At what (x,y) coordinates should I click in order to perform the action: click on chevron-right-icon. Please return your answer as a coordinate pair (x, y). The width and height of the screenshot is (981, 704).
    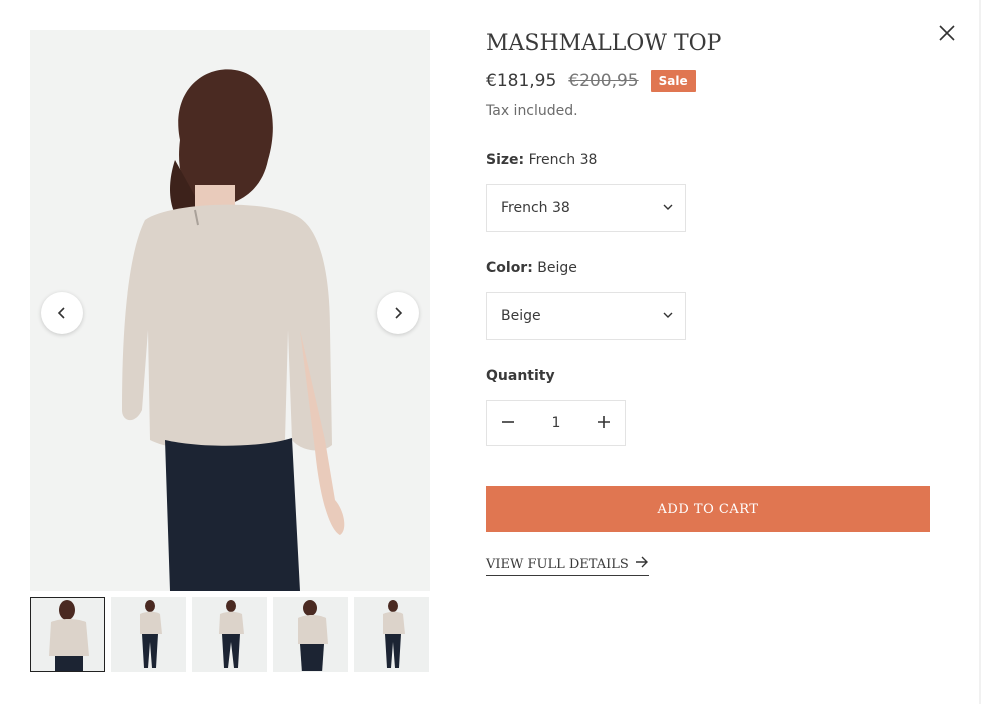
    Looking at the image, I should click on (398, 313).